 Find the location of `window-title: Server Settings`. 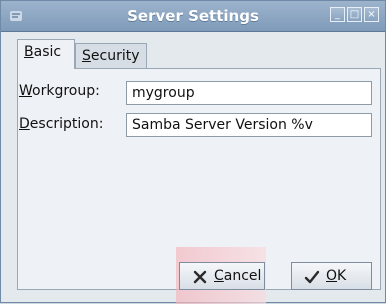

window-title: Server Settings is located at coordinates (193, 16).